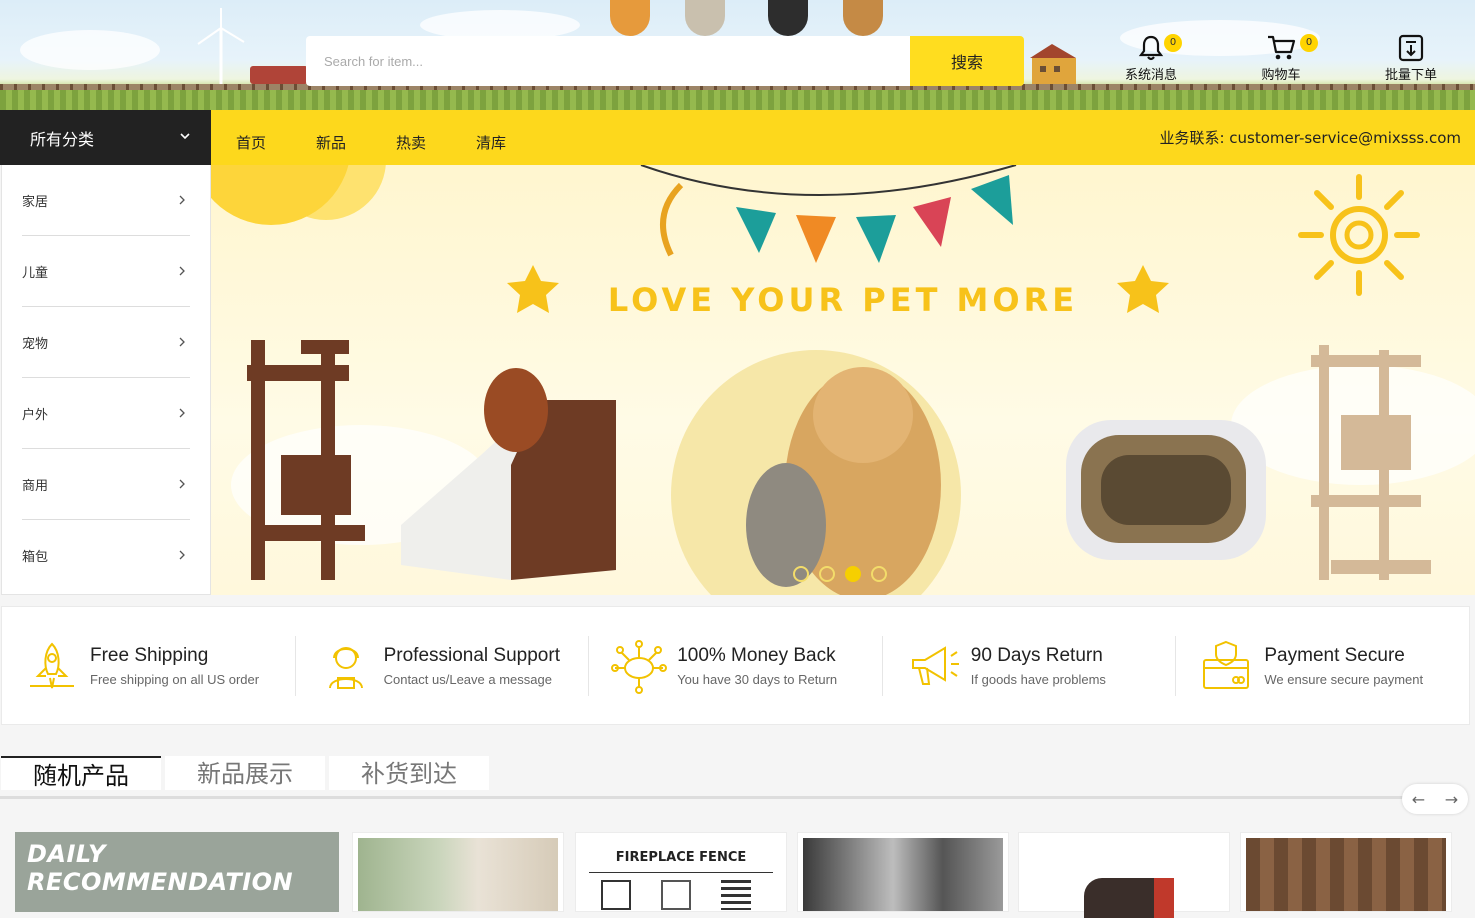  I want to click on nav-new: 新品, so click(331, 137).